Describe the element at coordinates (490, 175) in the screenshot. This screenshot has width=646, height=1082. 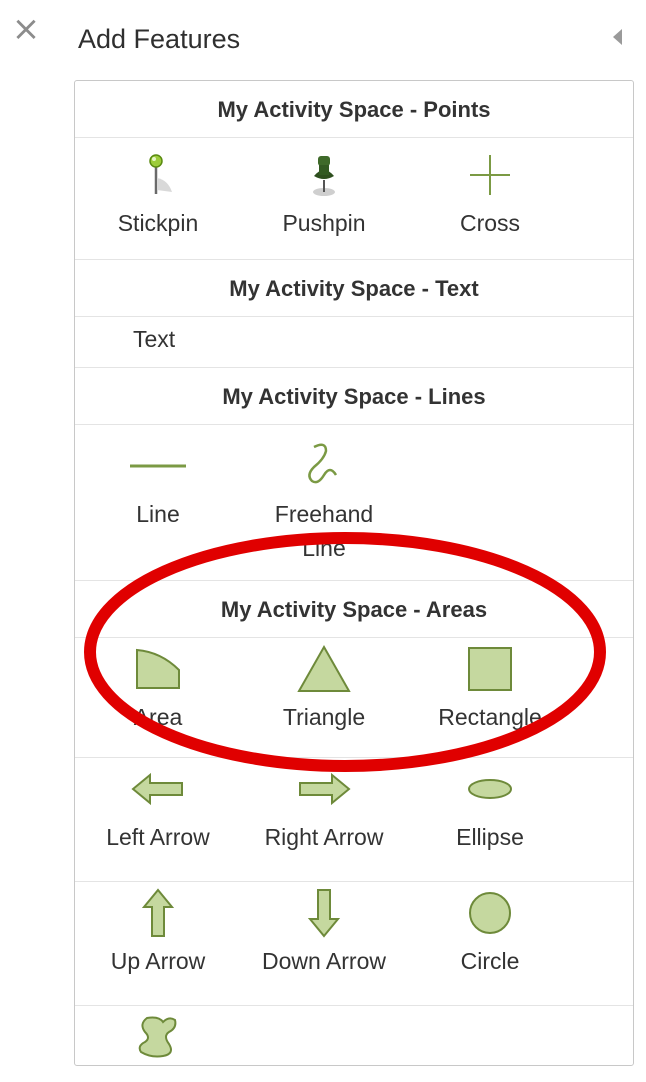
I see `cross-icon` at that location.